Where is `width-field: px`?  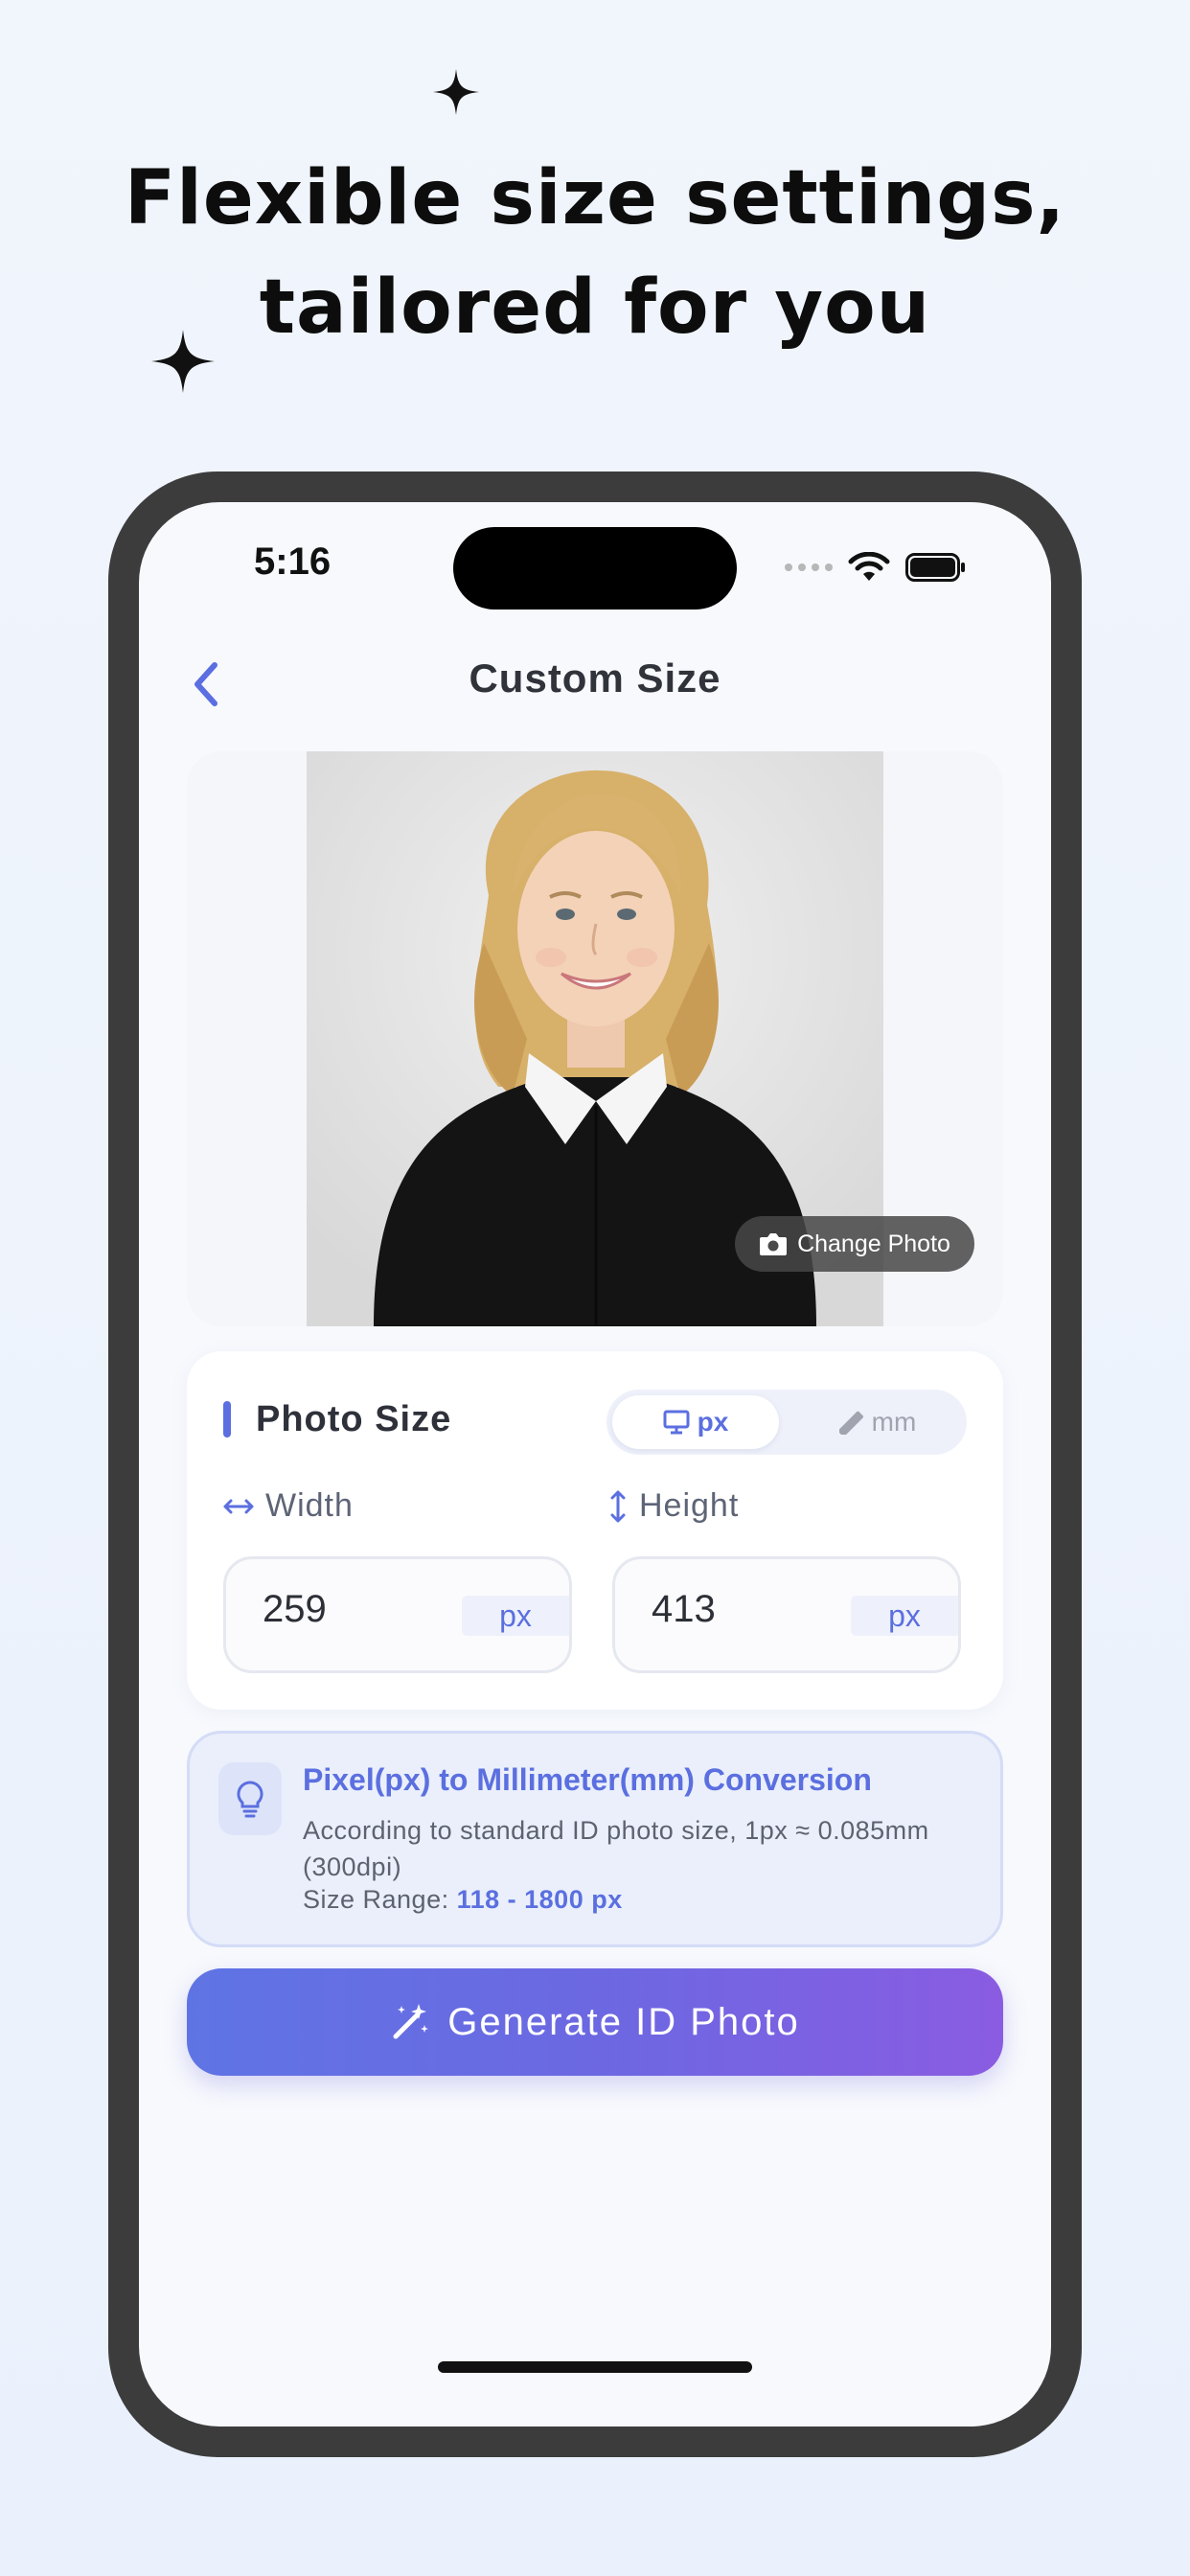
width-field: px is located at coordinates (397, 1614).